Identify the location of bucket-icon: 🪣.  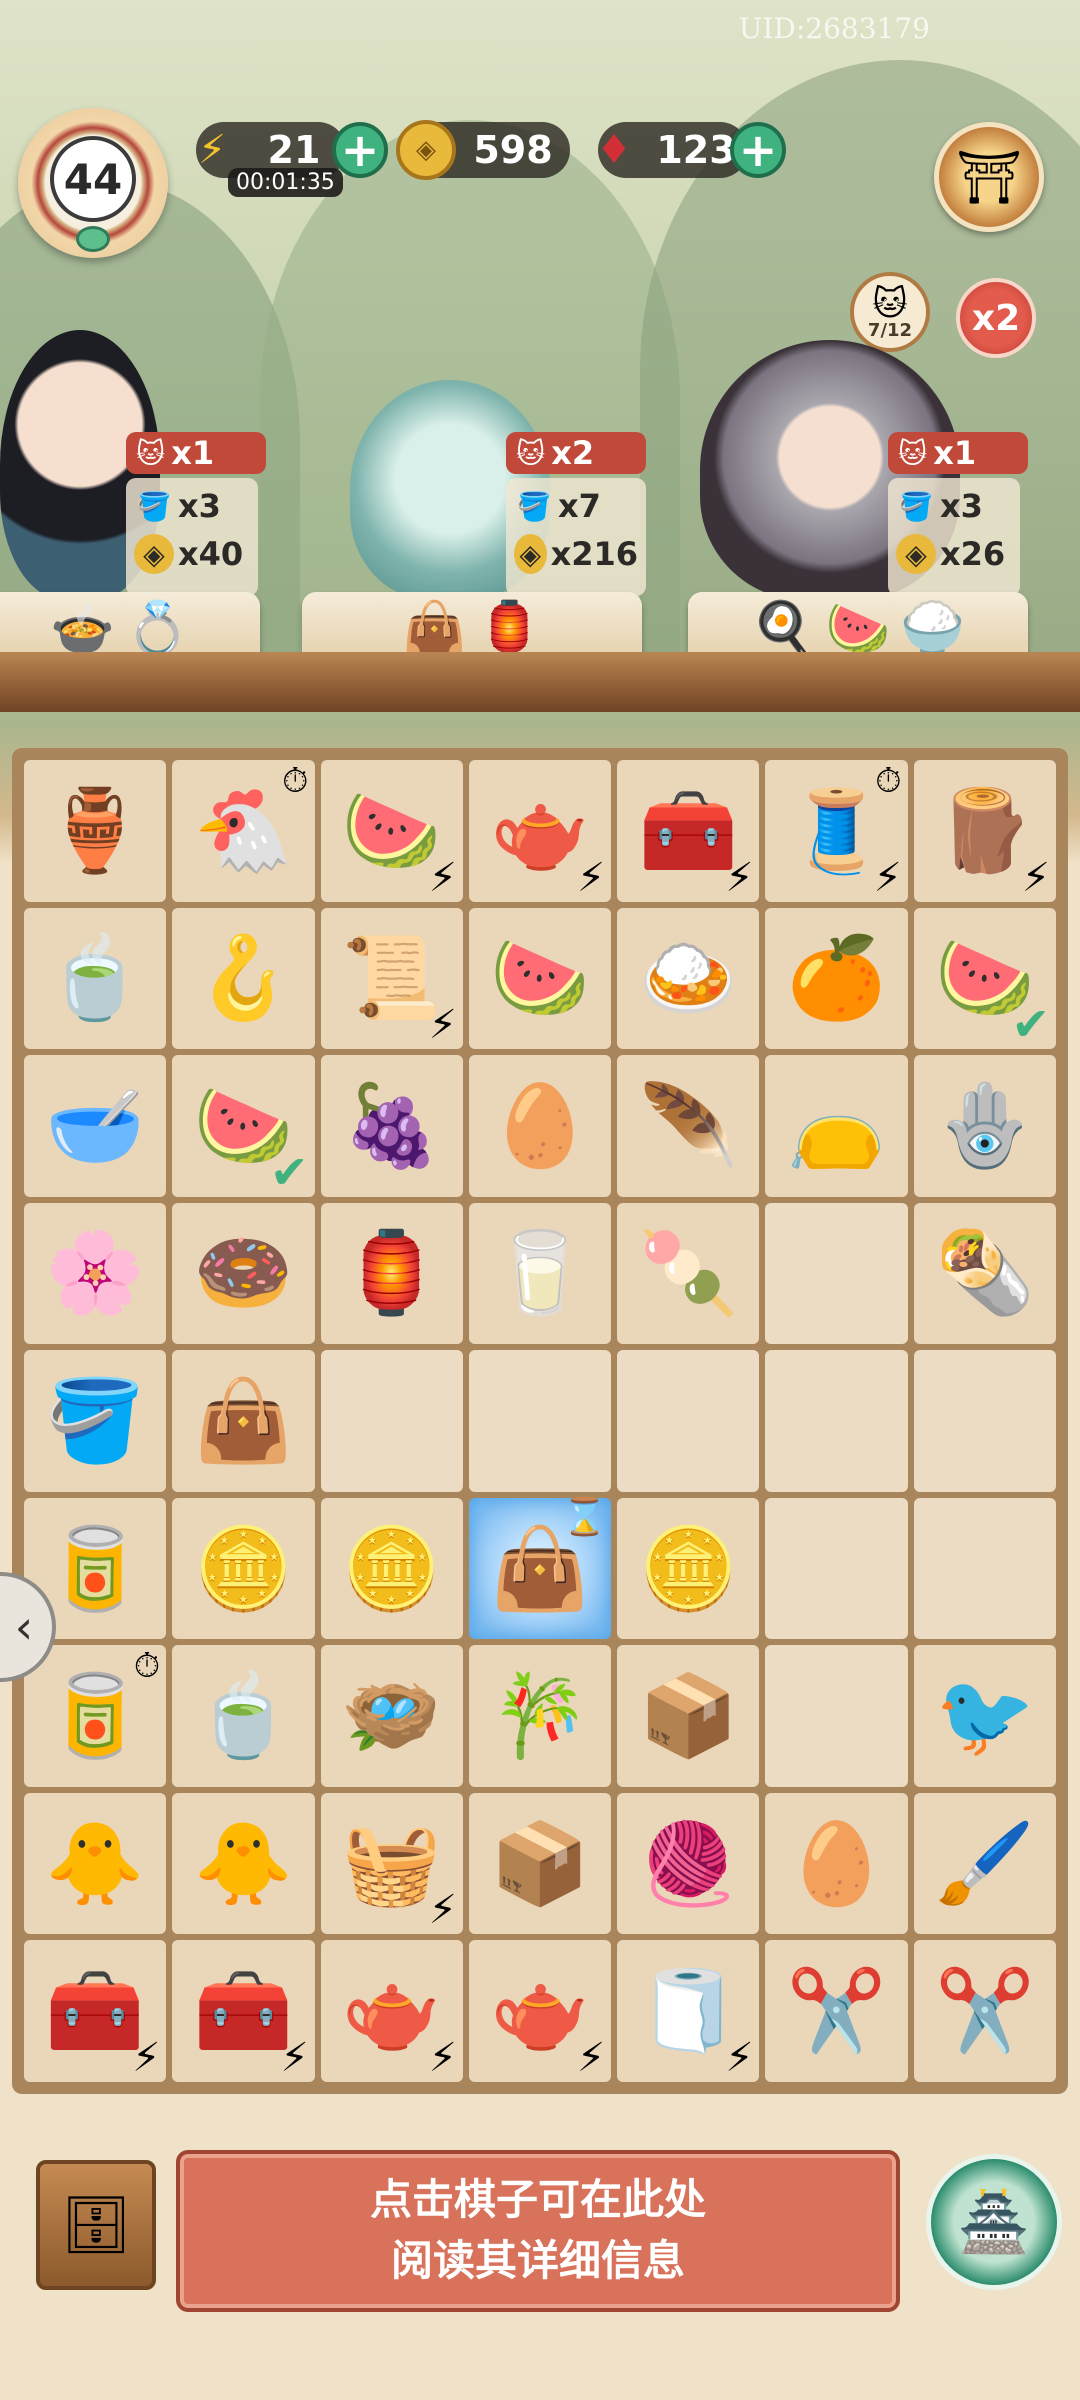
(534, 506).